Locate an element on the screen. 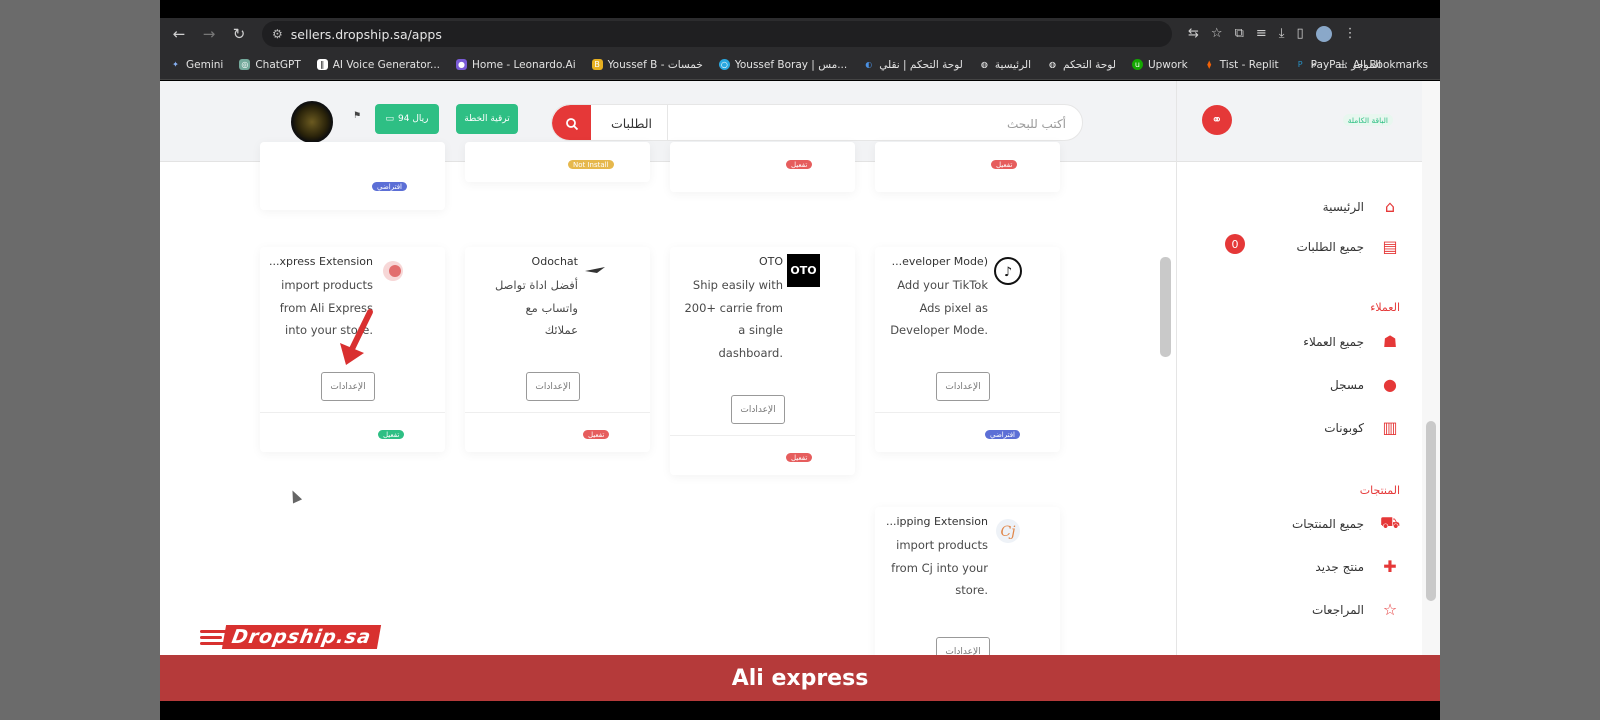 The height and width of the screenshot is (720, 1600). mouse-cursor-icon is located at coordinates (295, 496).